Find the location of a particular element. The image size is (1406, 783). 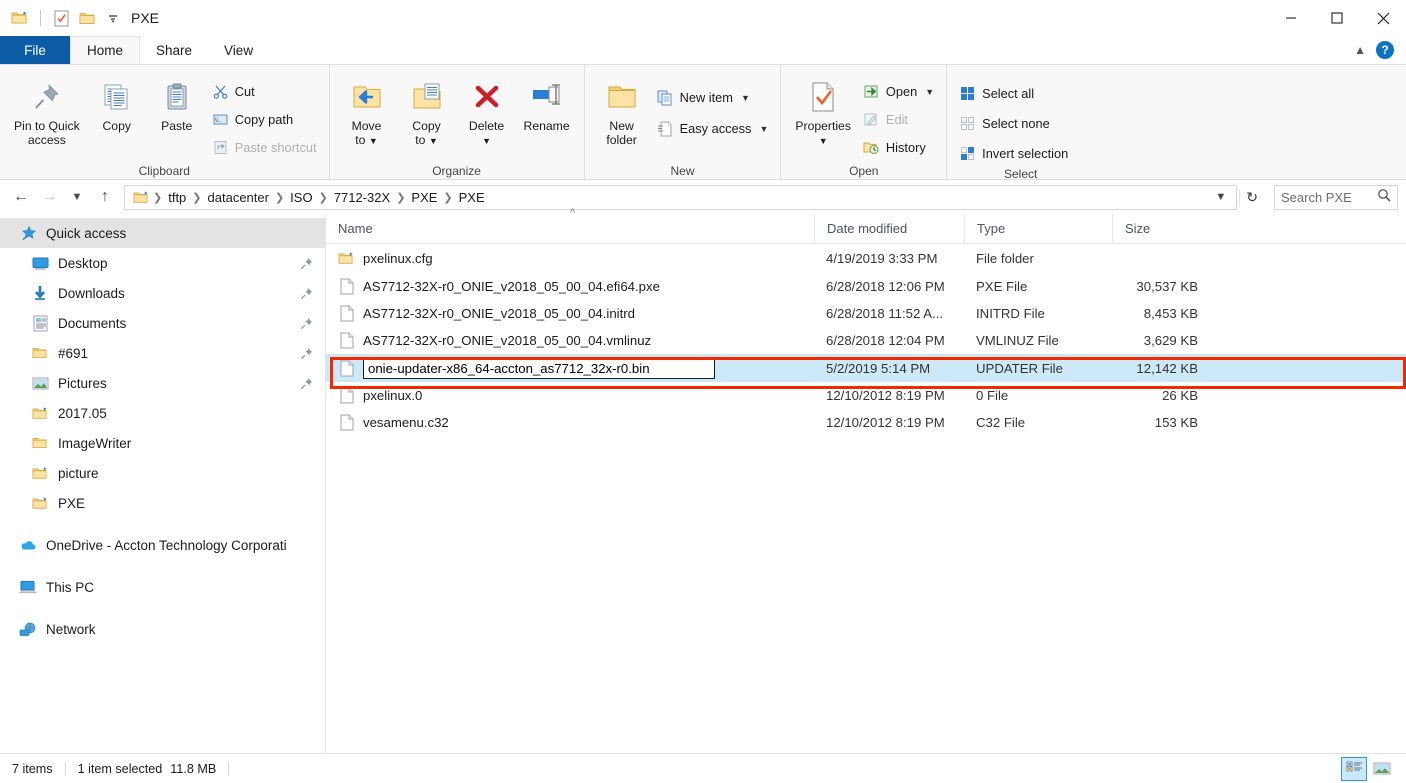

customize-dropdown-icon is located at coordinates (113, 18).